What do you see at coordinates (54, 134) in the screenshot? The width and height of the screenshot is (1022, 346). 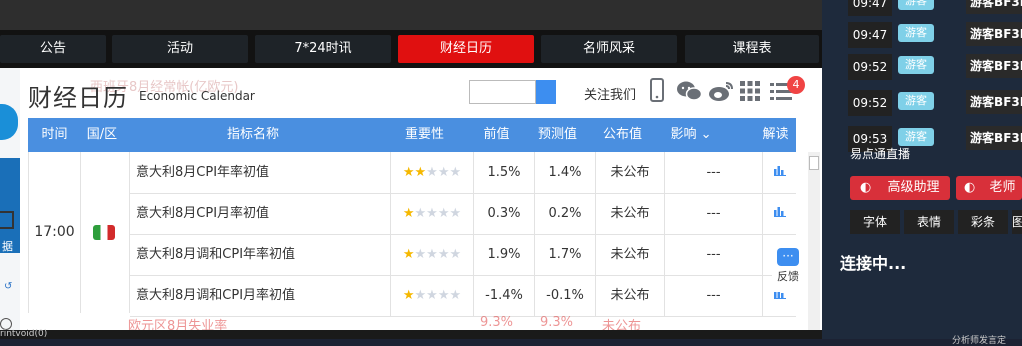 I see `col-time: 时间` at bounding box center [54, 134].